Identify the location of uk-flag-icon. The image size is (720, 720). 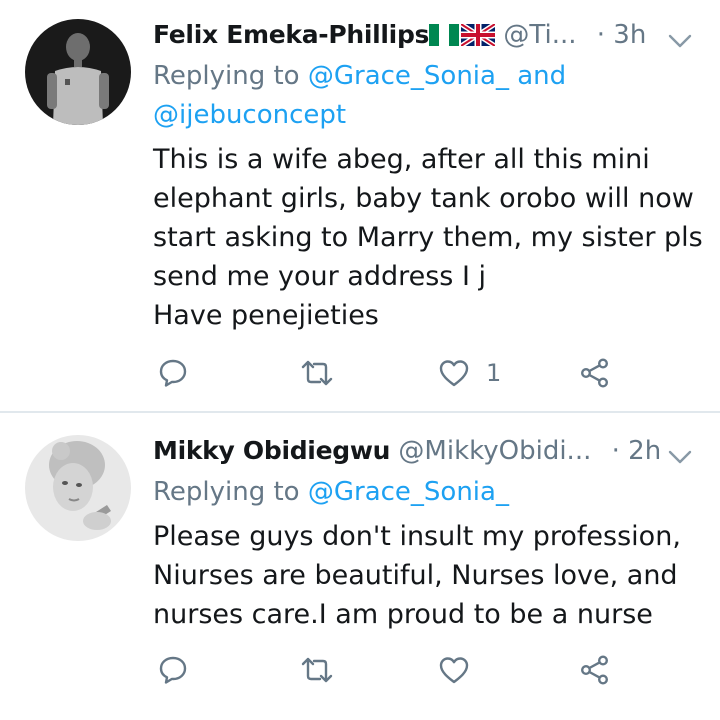
(478, 38).